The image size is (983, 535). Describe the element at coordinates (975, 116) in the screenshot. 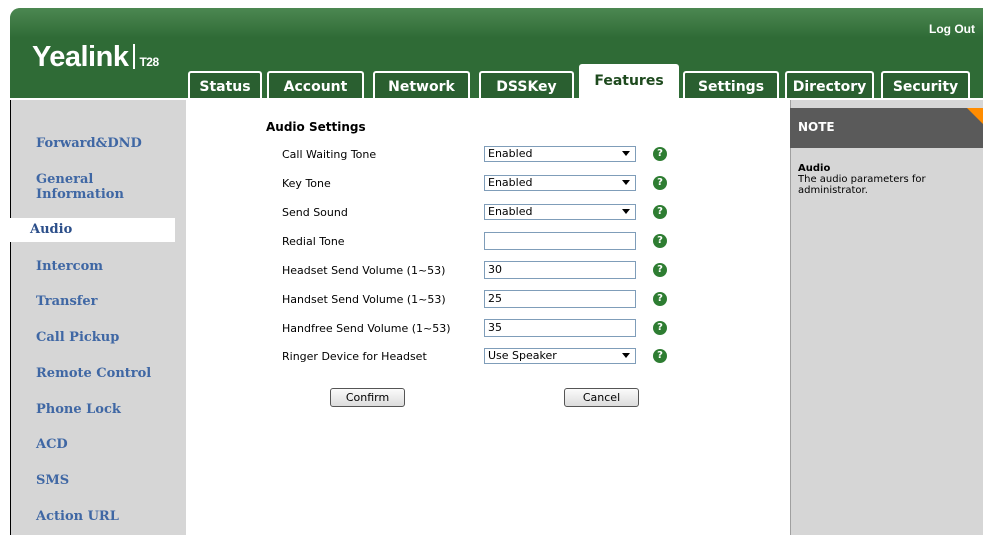

I see `note-corner-icon` at that location.